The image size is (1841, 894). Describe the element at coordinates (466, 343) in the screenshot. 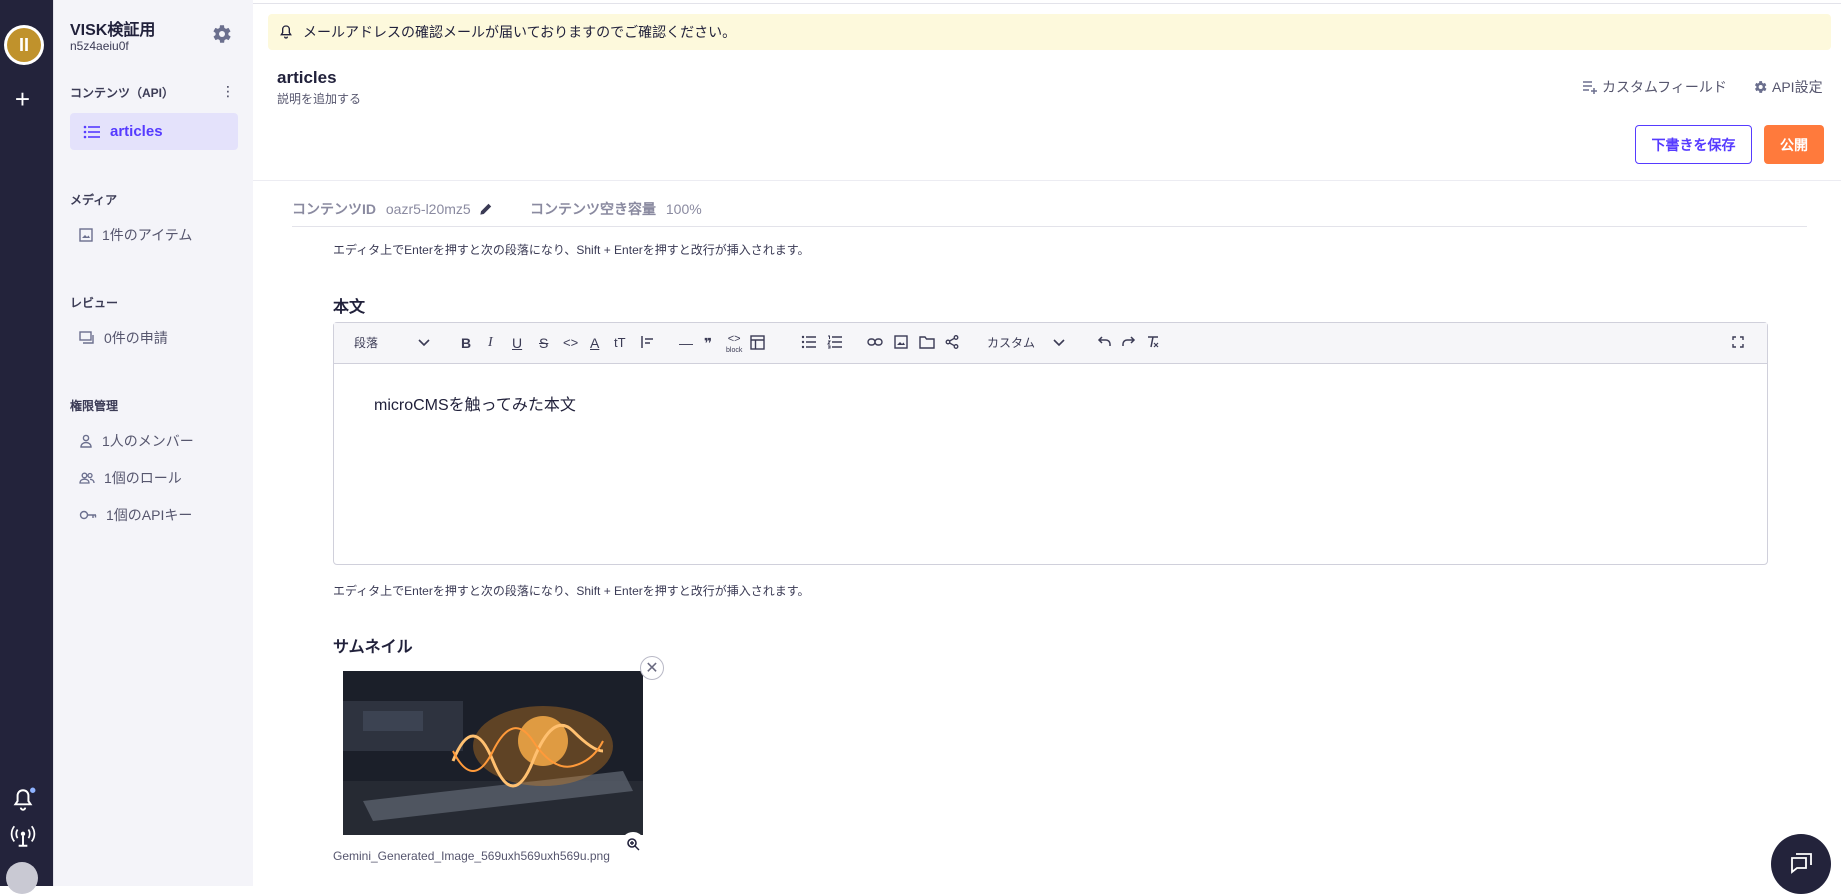

I see `bold-button: B` at that location.